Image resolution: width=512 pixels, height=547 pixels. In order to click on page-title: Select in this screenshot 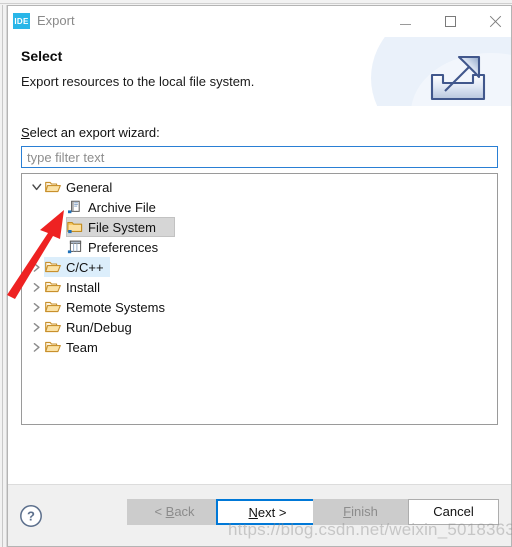, I will do `click(42, 56)`.